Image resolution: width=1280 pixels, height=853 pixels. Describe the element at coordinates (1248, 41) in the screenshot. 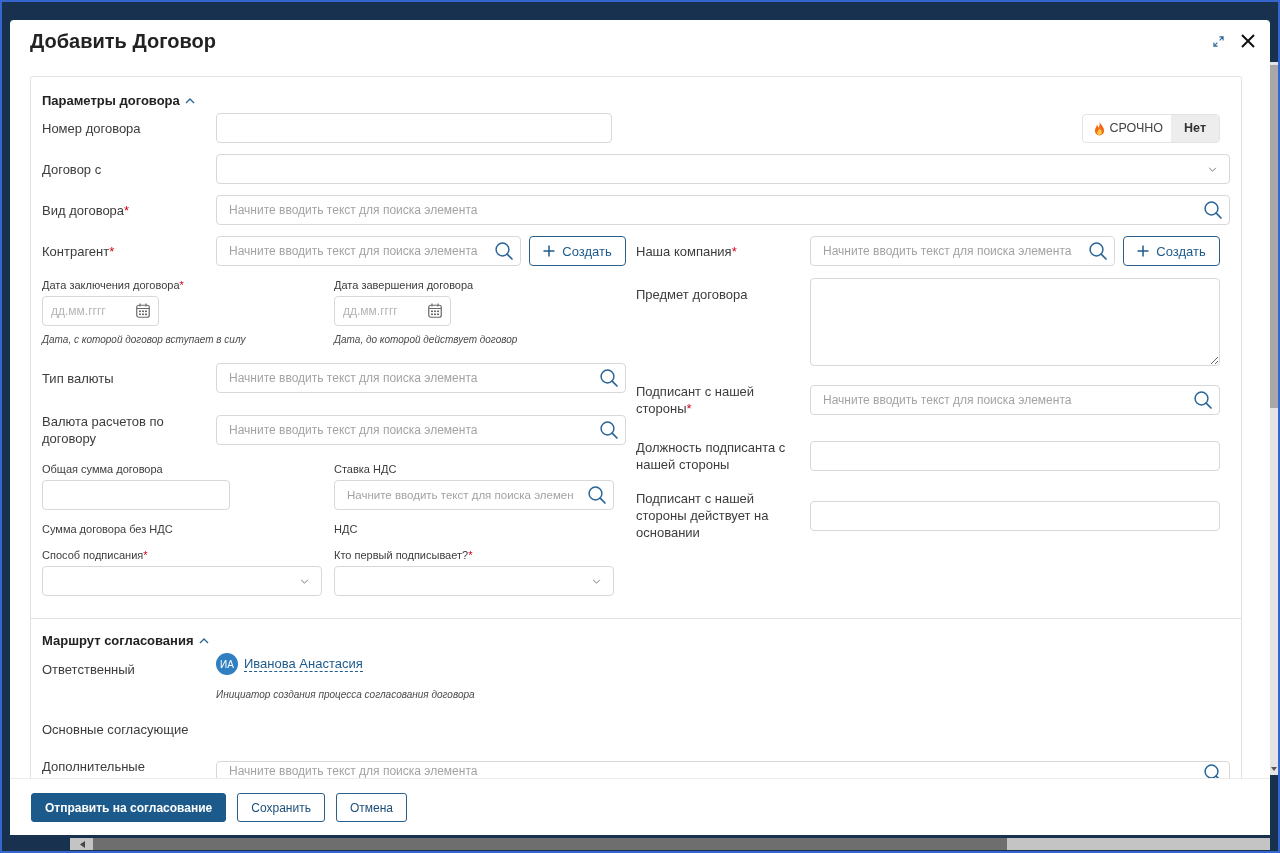

I see `close-icon` at that location.